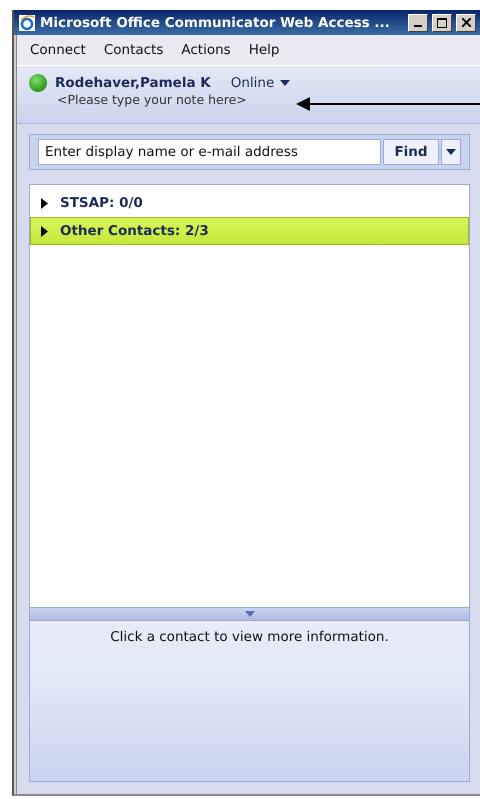 The width and height of the screenshot is (480, 799). What do you see at coordinates (133, 50) in the screenshot?
I see `menu-item: Contacts` at bounding box center [133, 50].